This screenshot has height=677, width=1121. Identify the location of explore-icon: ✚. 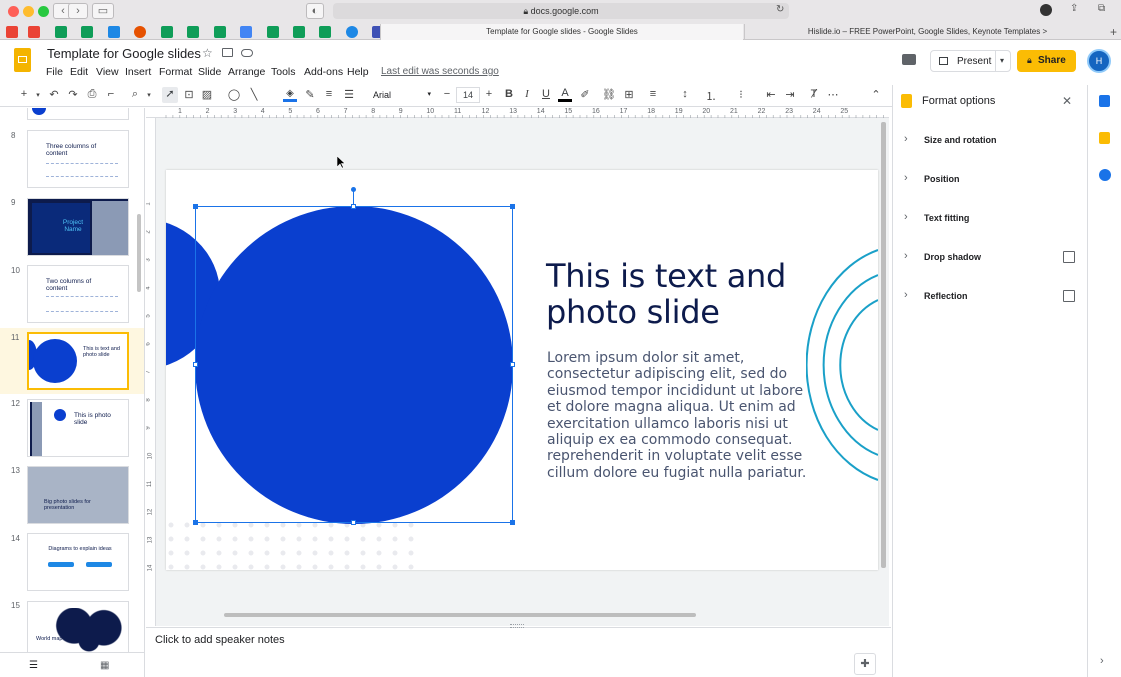
(865, 664).